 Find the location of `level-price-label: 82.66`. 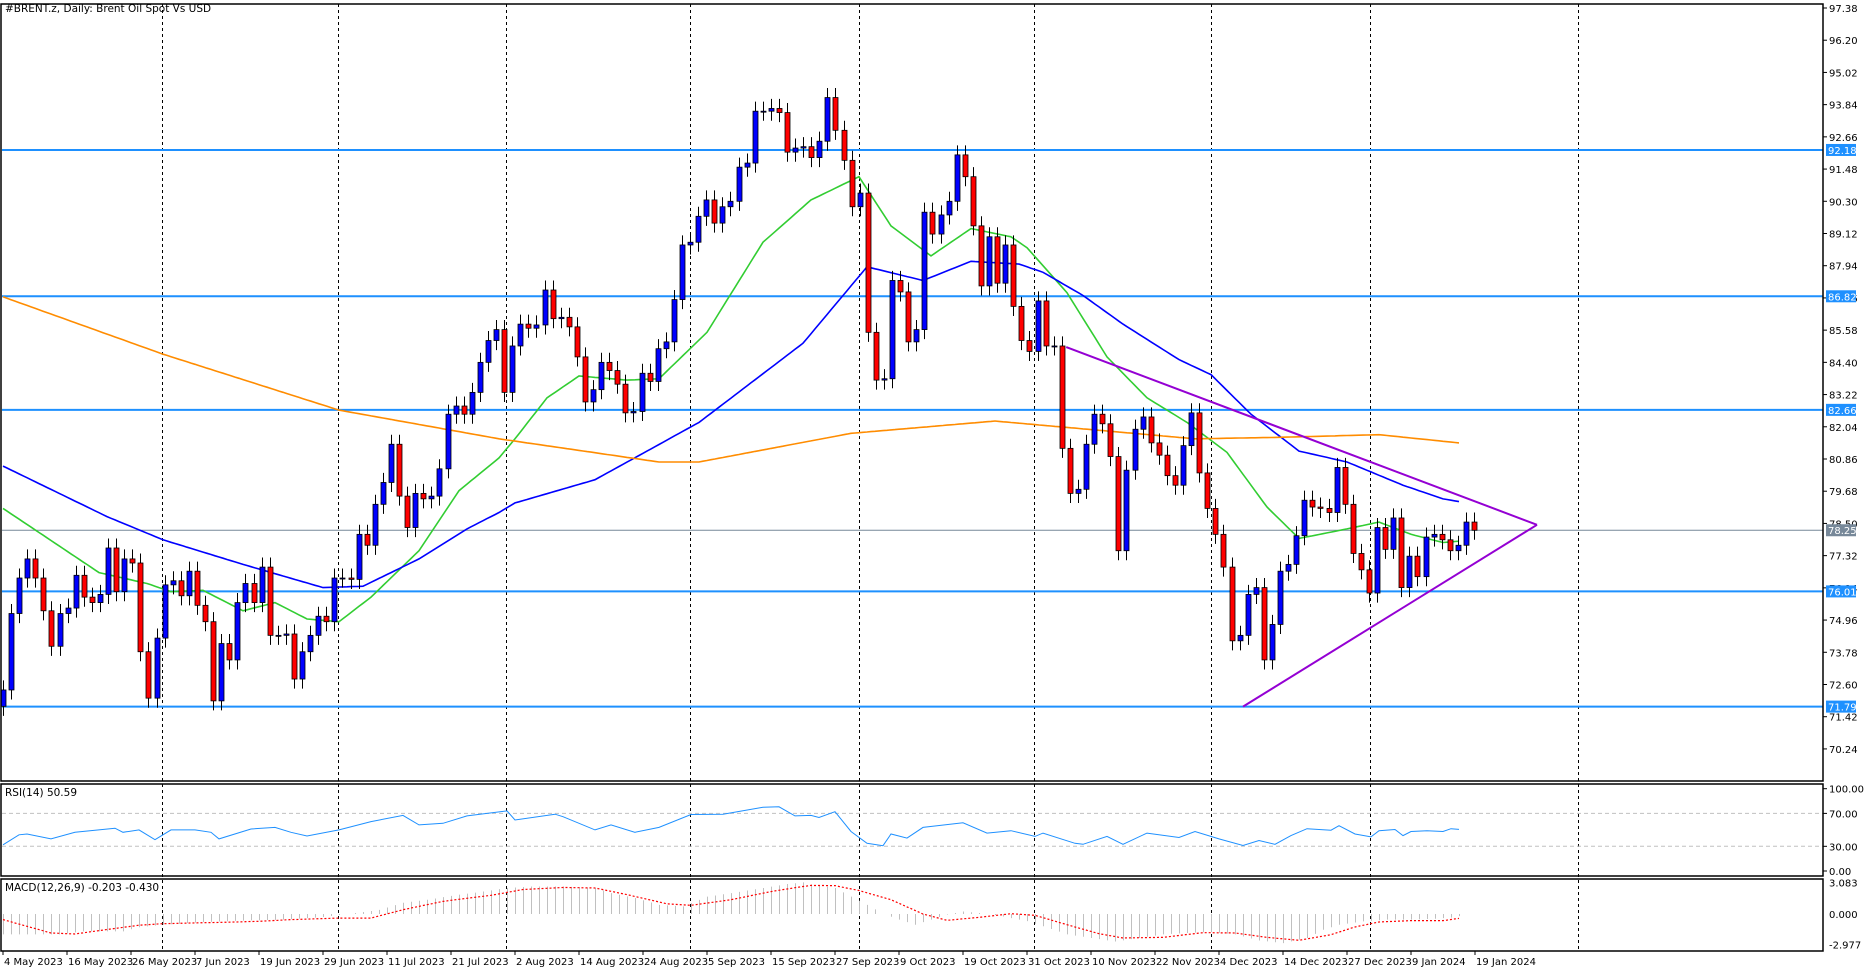

level-price-label: 82.66 is located at coordinates (1842, 411).